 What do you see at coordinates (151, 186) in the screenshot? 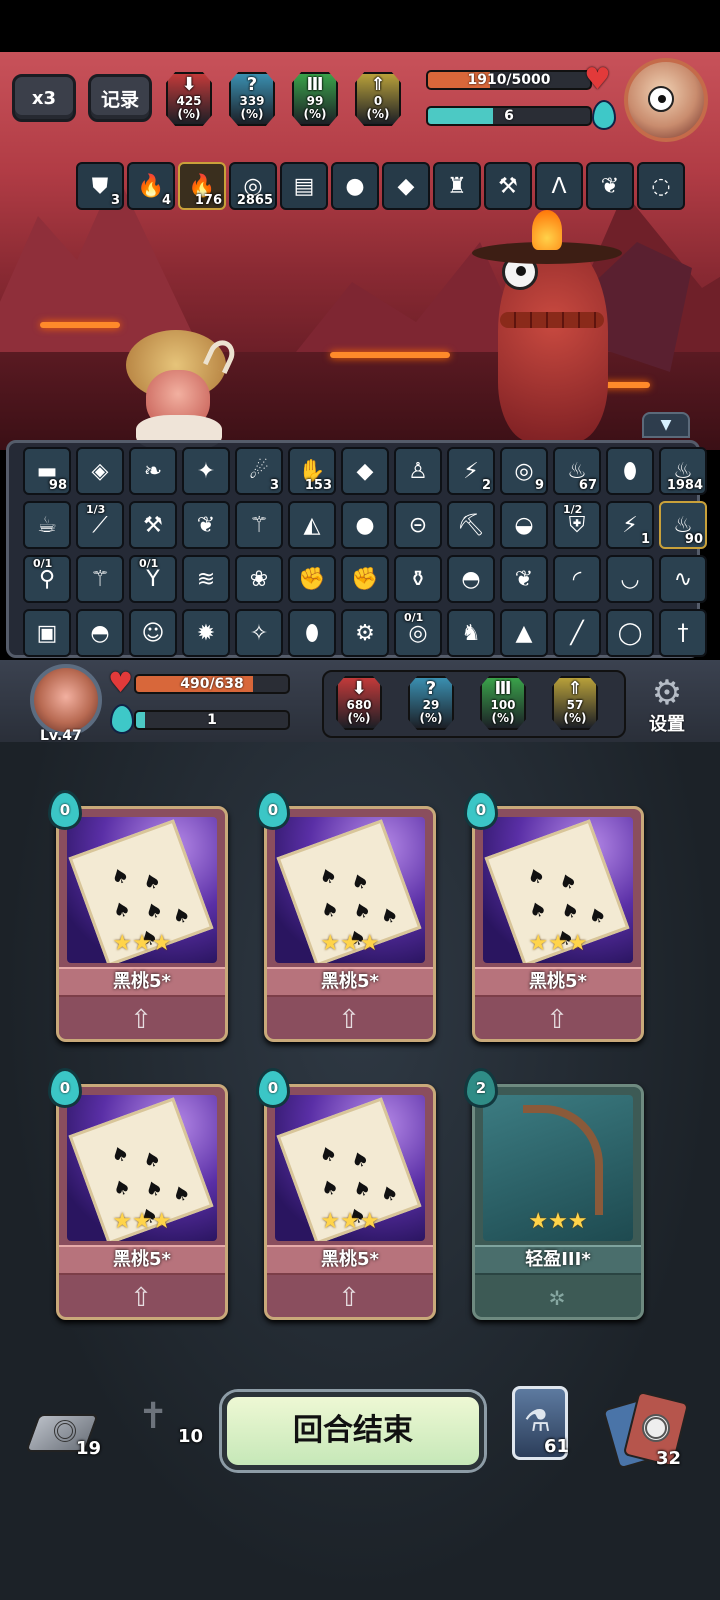
I see `item-tile: 🔥 4` at bounding box center [151, 186].